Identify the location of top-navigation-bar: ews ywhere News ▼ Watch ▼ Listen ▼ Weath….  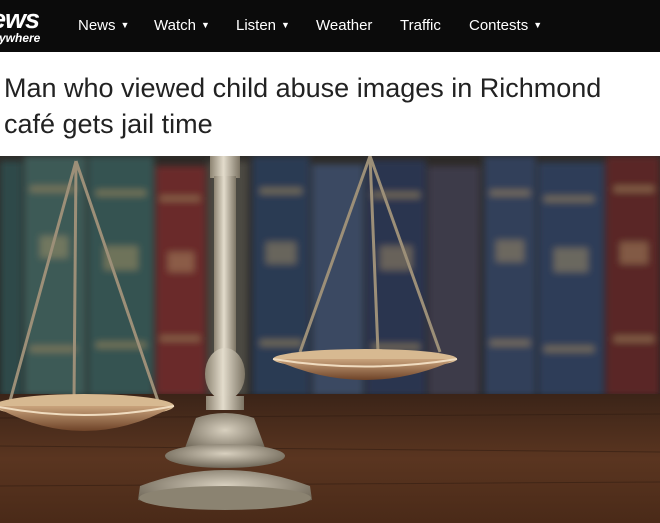
(330, 26).